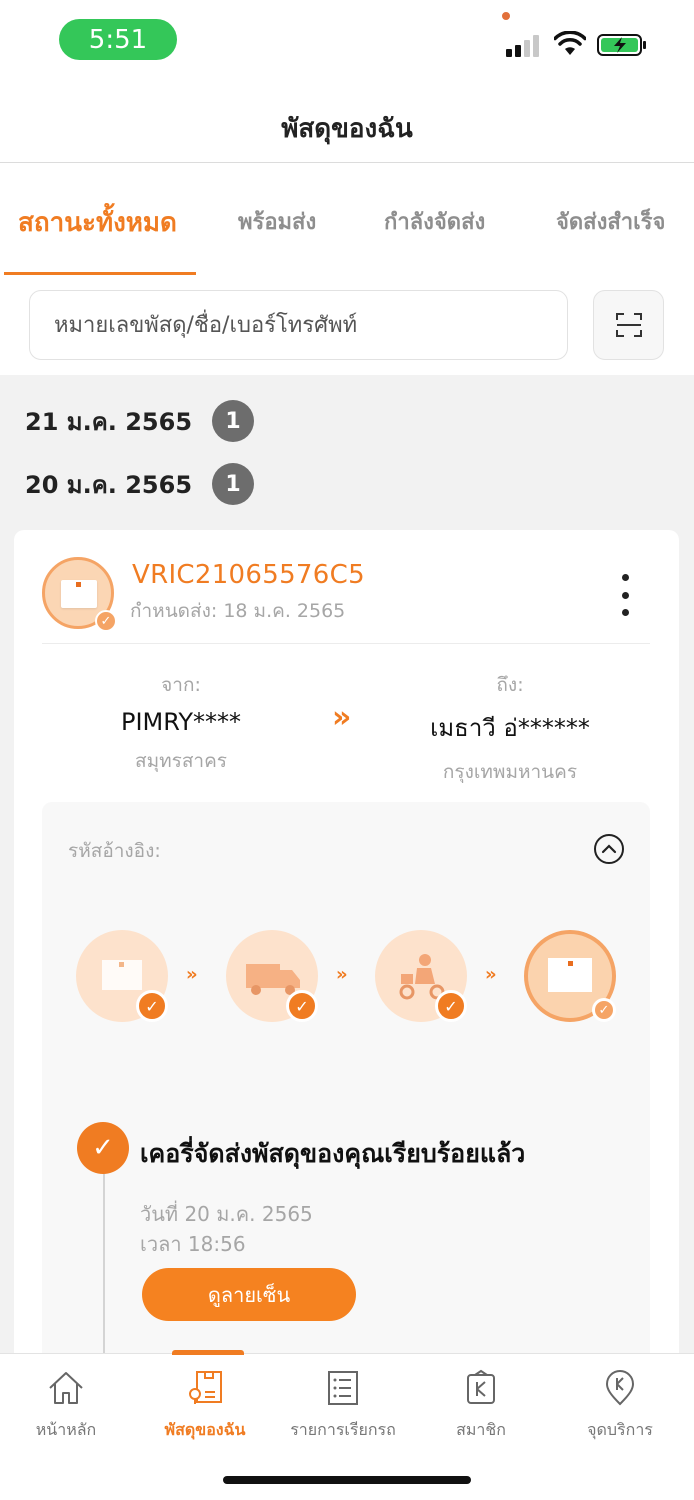 This screenshot has height=1500, width=694. Describe the element at coordinates (621, 45) in the screenshot. I see `battery-icon` at that location.